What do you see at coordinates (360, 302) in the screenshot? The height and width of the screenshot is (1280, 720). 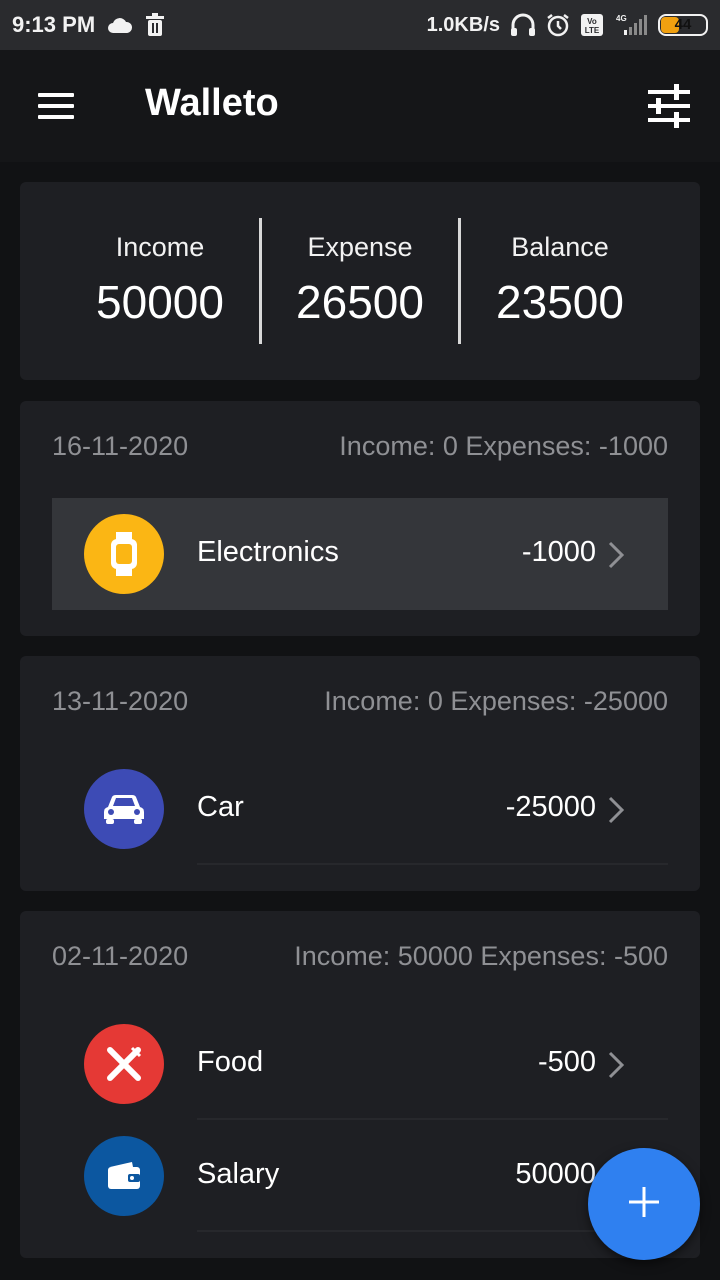 I see `expense-value: 26500` at bounding box center [360, 302].